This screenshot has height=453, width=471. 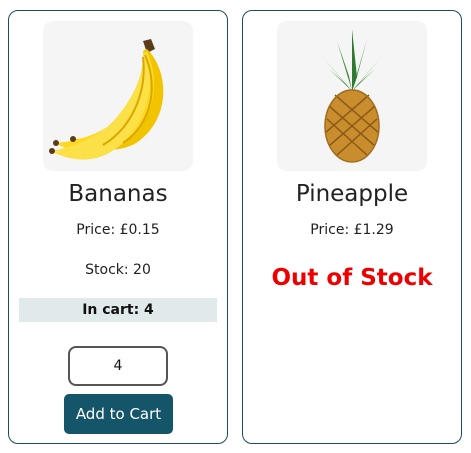 I want to click on banana-image, so click(x=118, y=96).